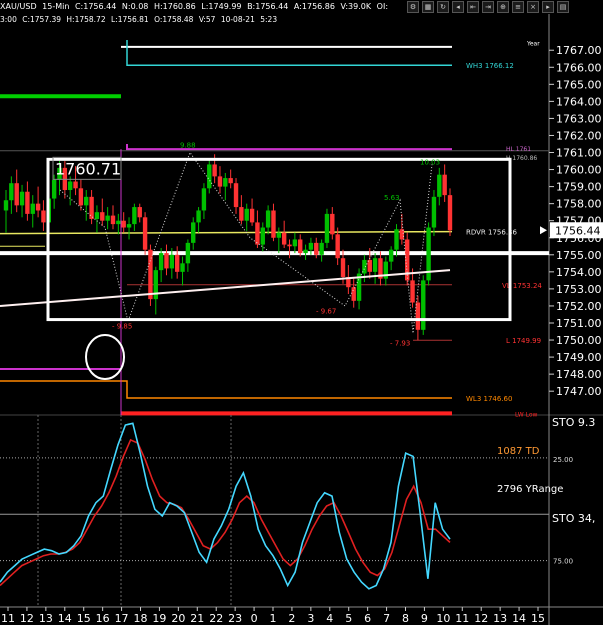  What do you see at coordinates (443, 618) in the screenshot?
I see `time-tick-label: 10` at bounding box center [443, 618].